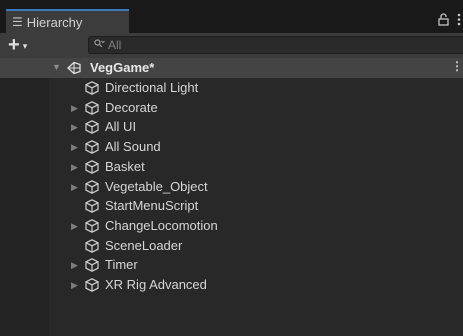  Describe the element at coordinates (152, 87) in the screenshot. I see `item-label: Directional Light` at that location.